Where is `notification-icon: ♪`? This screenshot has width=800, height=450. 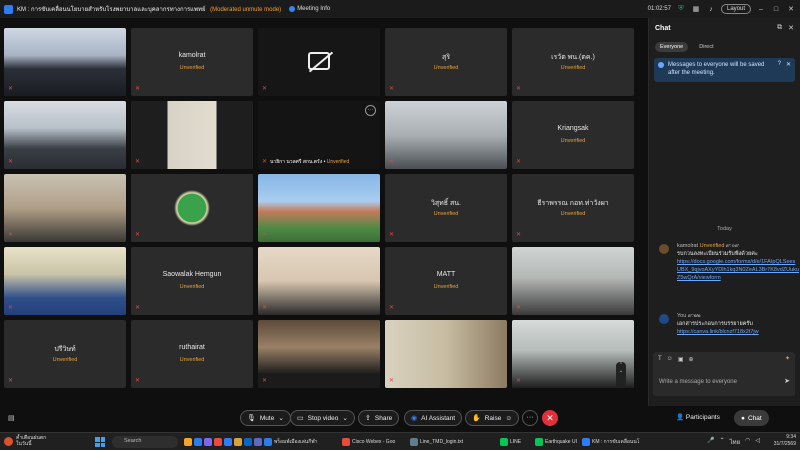 notification-icon: ♪ is located at coordinates (711, 9).